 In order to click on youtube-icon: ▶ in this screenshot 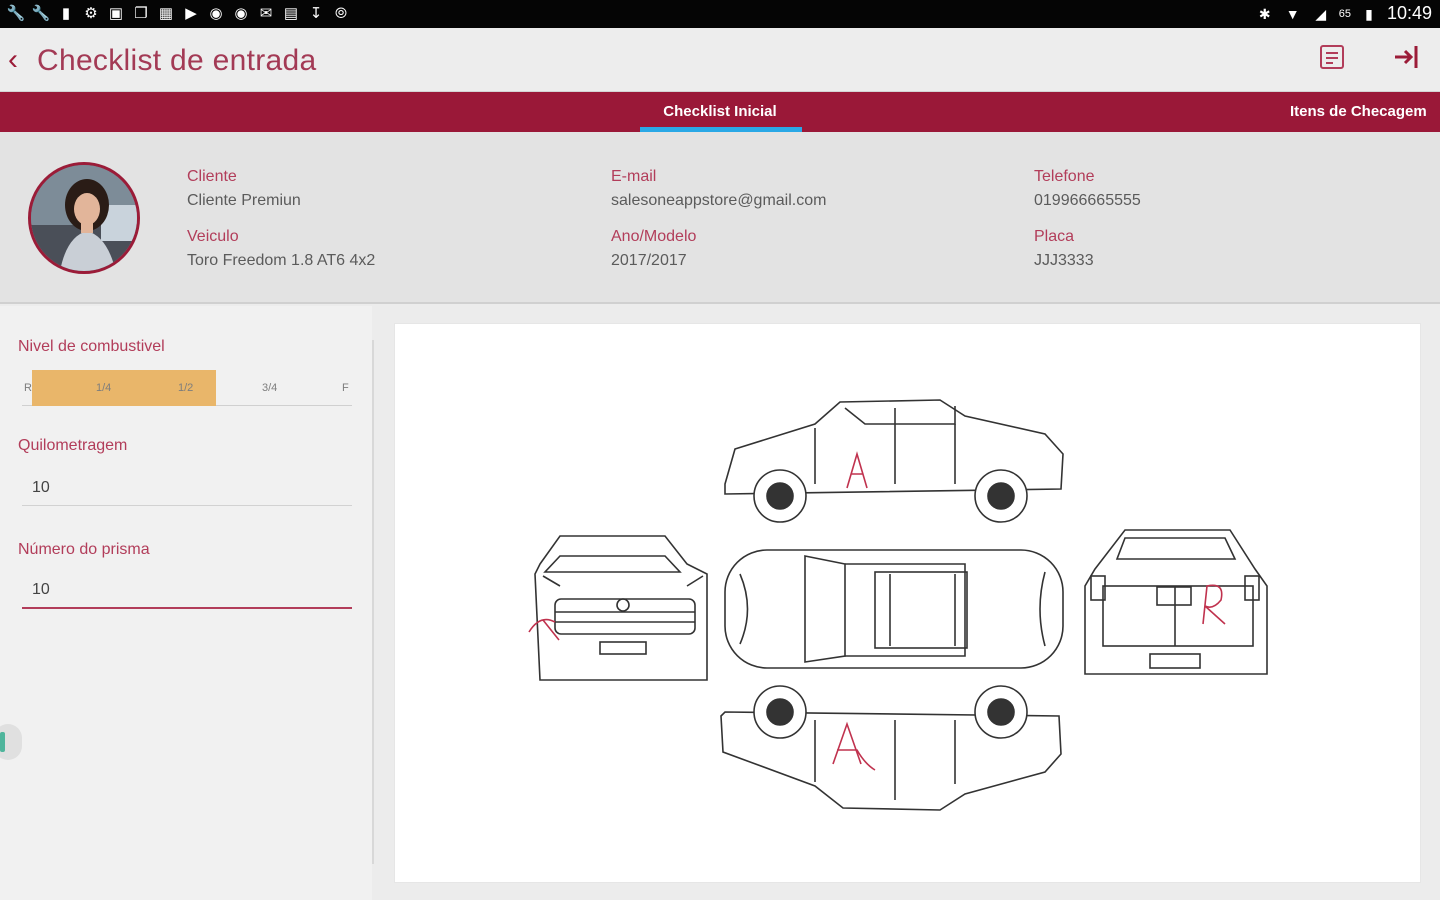, I will do `click(191, 13)`.